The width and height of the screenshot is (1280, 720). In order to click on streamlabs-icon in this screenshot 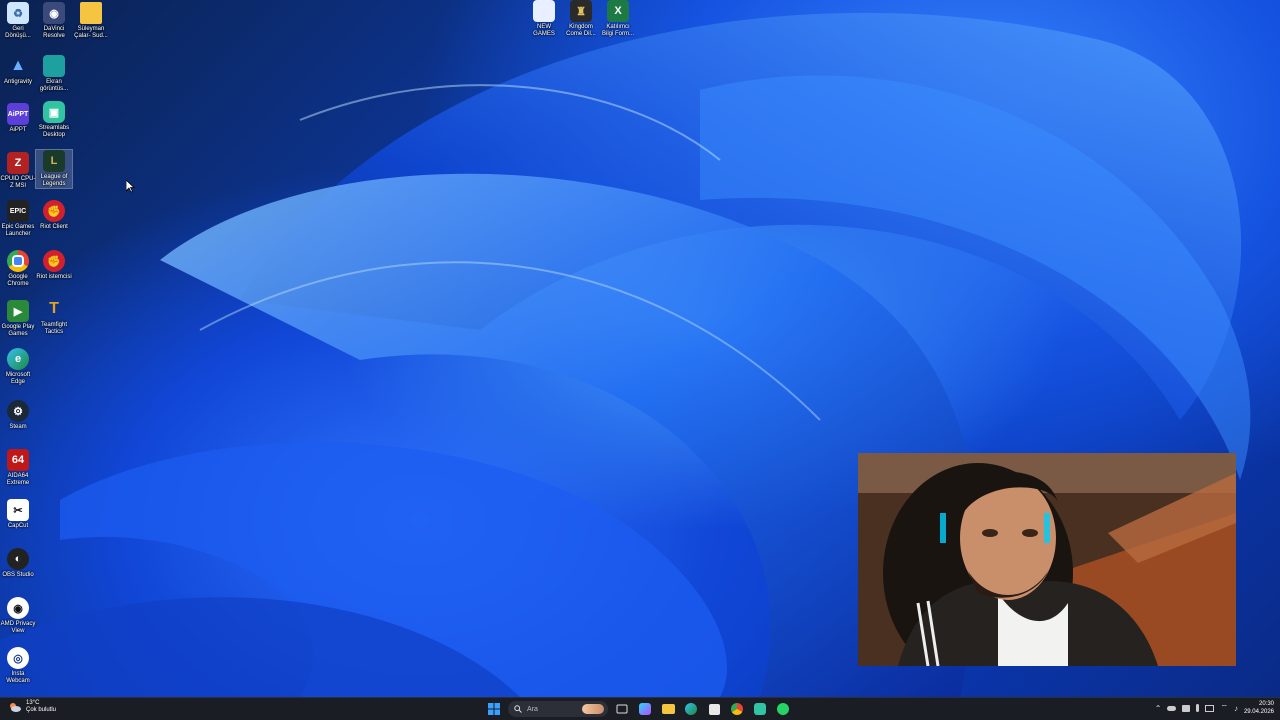, I will do `click(760, 709)`.